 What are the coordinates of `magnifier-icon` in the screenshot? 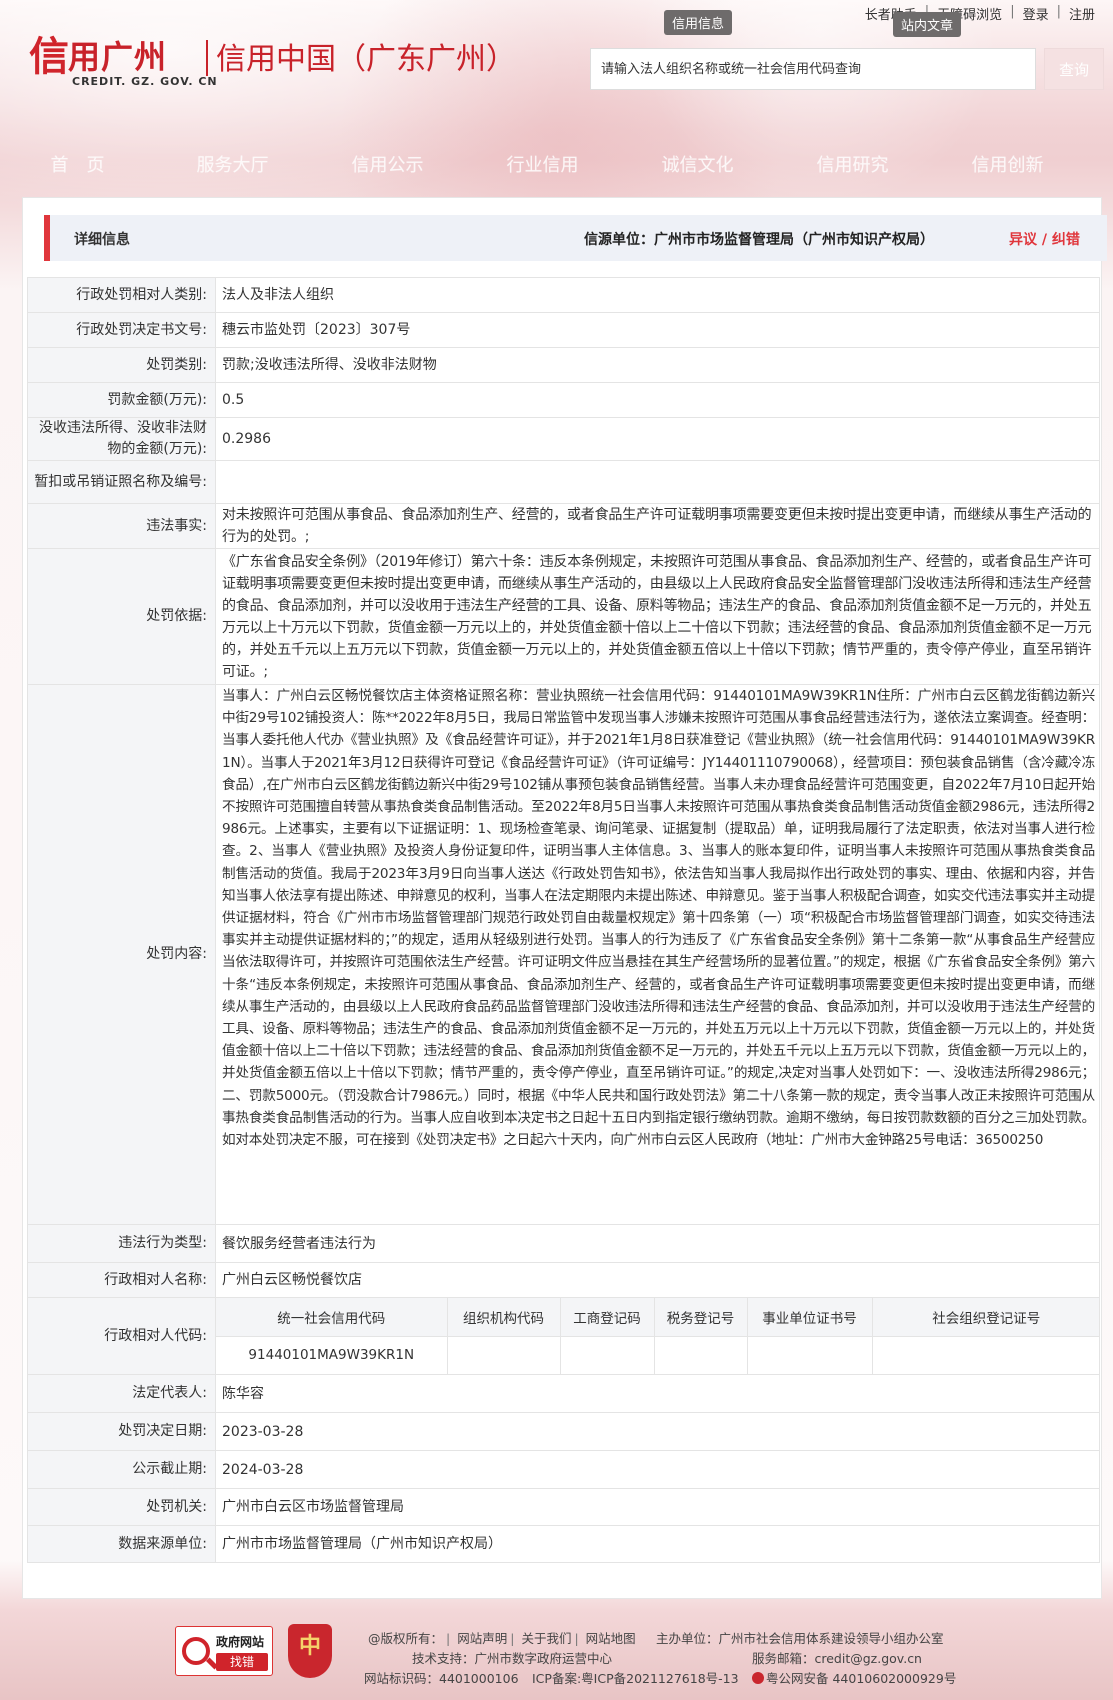 It's located at (196, 1651).